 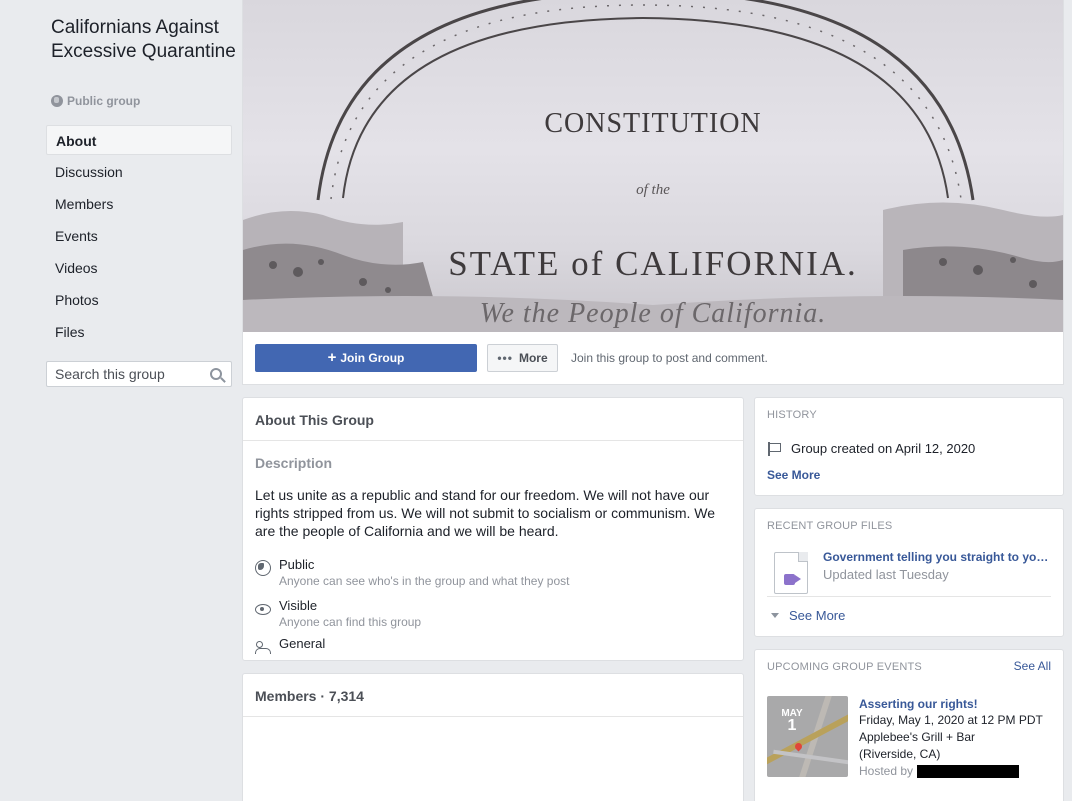 What do you see at coordinates (883, 448) in the screenshot?
I see `group-created-text: Group created on April 12, 2020` at bounding box center [883, 448].